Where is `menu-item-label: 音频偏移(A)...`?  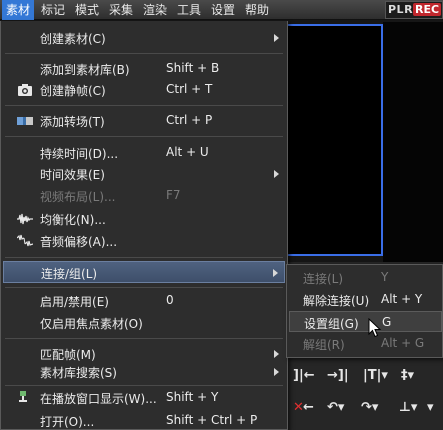
menu-item-label: 音频偏移(A)... is located at coordinates (79, 242).